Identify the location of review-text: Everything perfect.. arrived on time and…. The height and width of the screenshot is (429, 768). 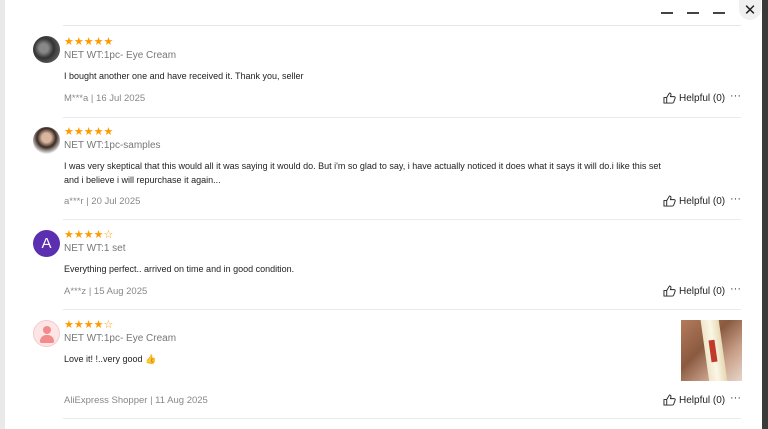
(179, 269).